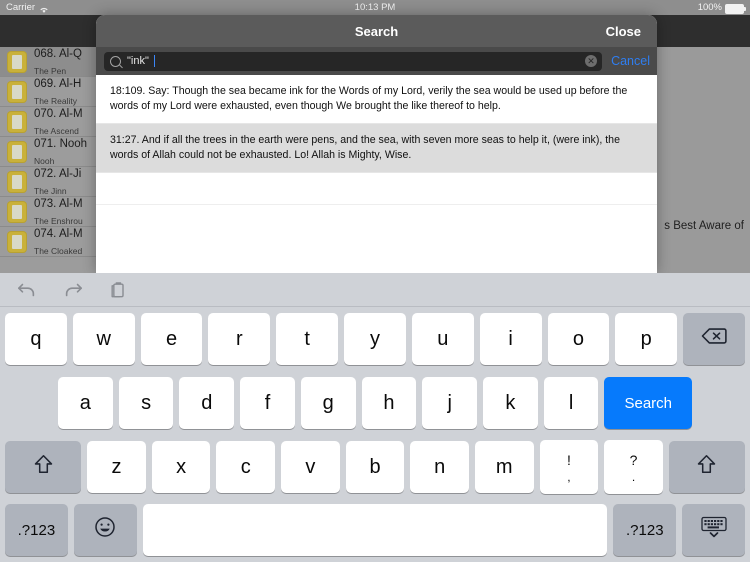 The height and width of the screenshot is (562, 750). I want to click on paste-icon, so click(119, 290).